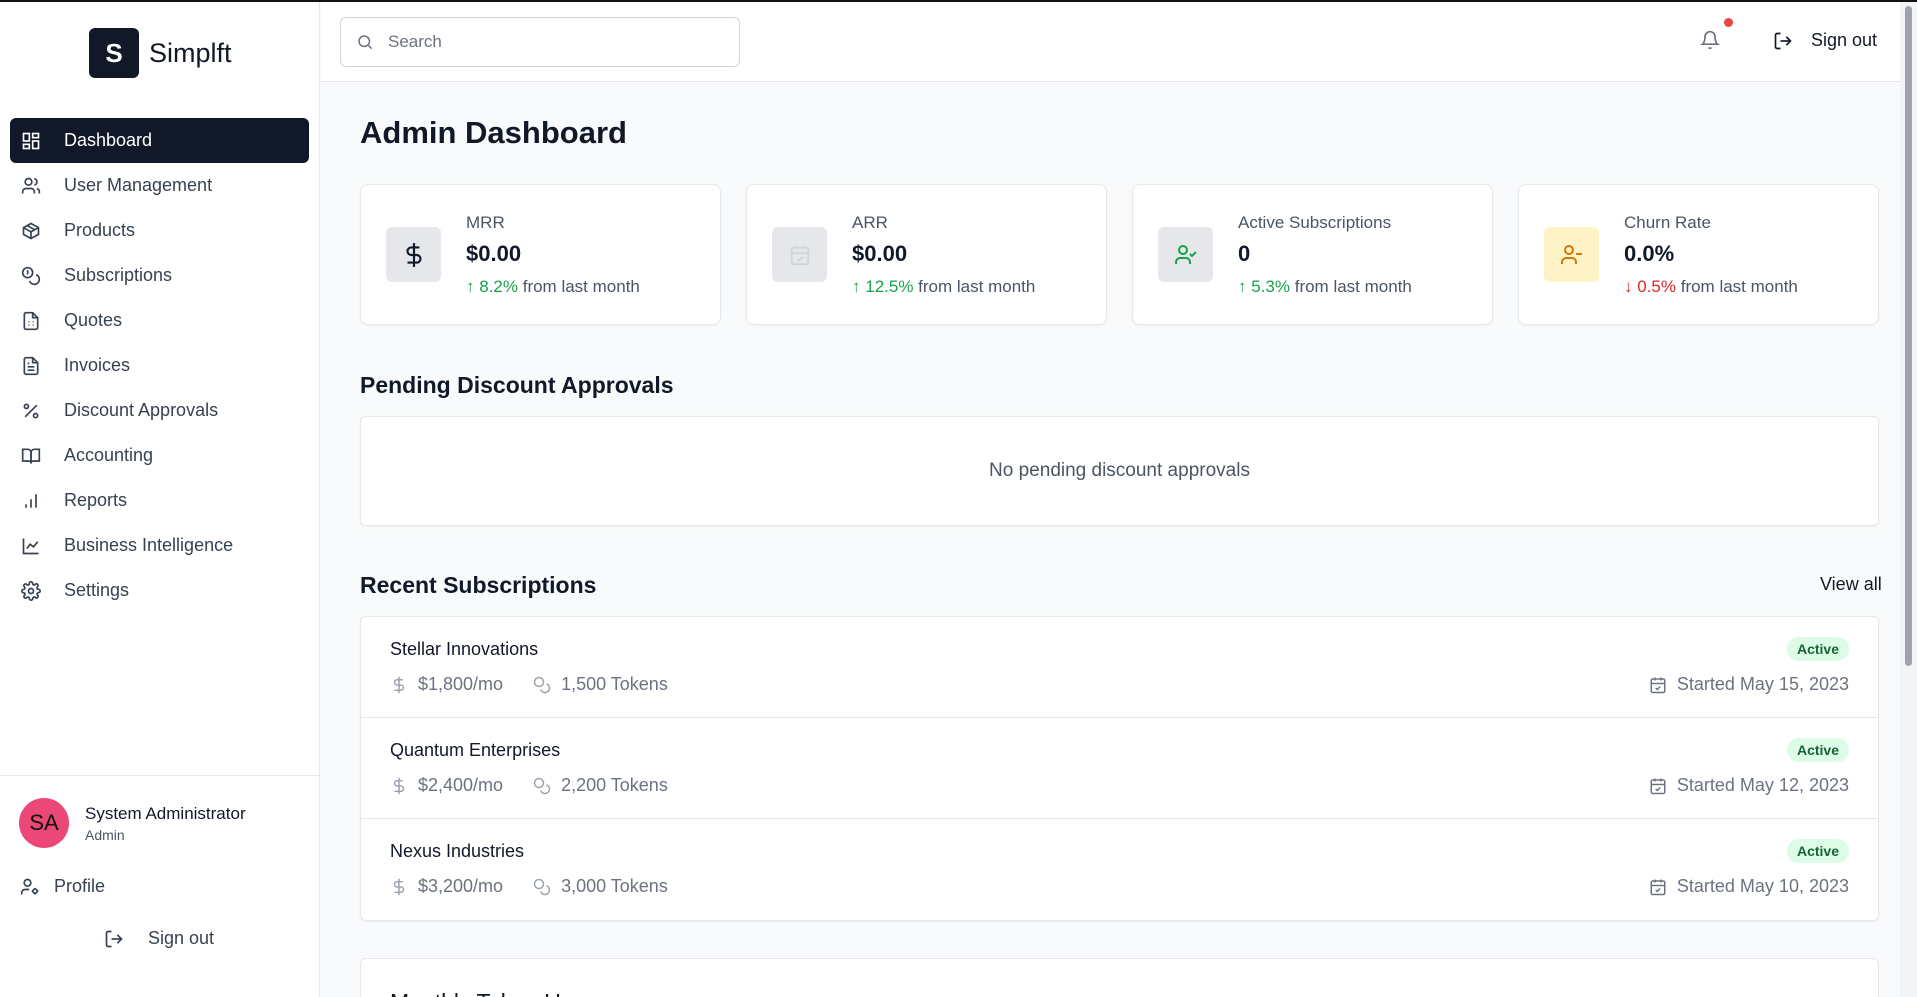 The image size is (1917, 997). Describe the element at coordinates (31, 141) in the screenshot. I see `dashboard-icon` at that location.